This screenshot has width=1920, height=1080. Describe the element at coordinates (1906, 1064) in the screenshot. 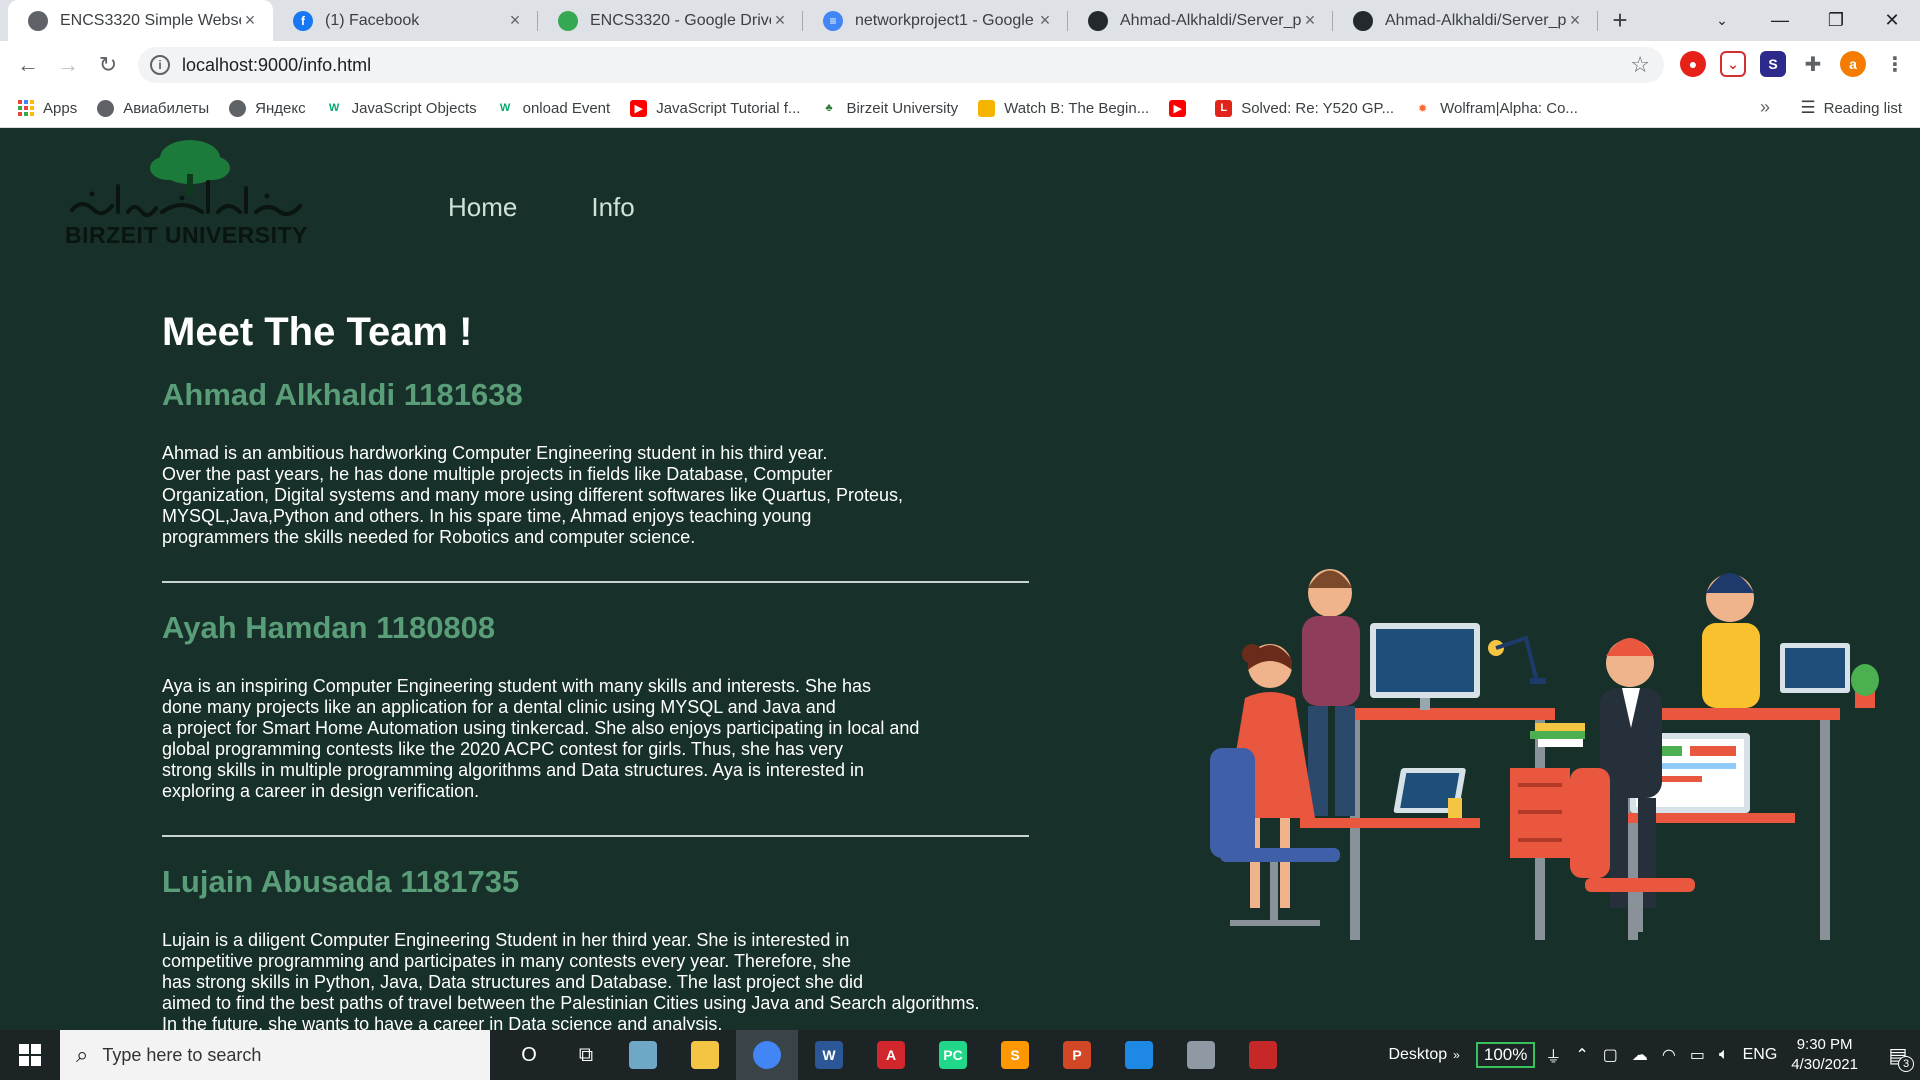

I see `notification-count: 3` at that location.